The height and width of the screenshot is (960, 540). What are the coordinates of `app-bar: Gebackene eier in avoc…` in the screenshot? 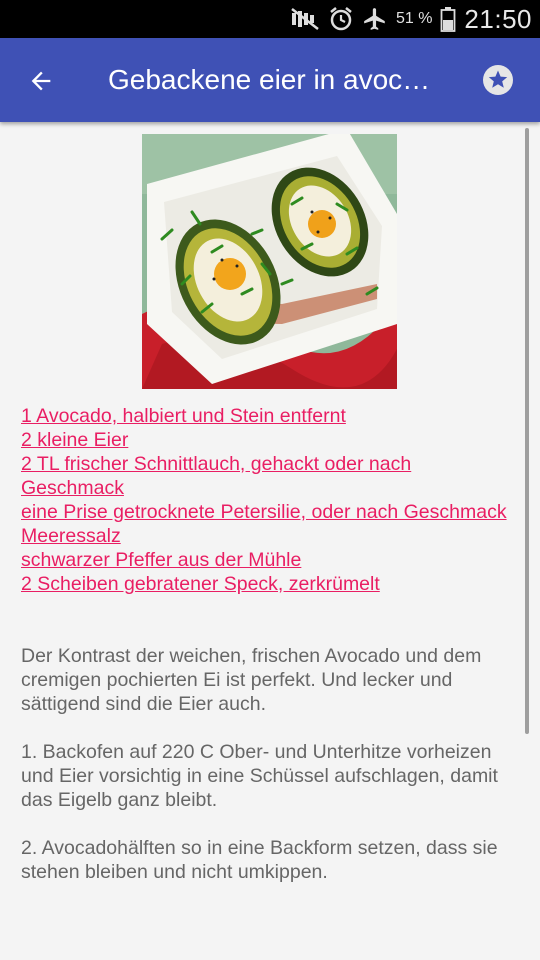 It's located at (270, 80).